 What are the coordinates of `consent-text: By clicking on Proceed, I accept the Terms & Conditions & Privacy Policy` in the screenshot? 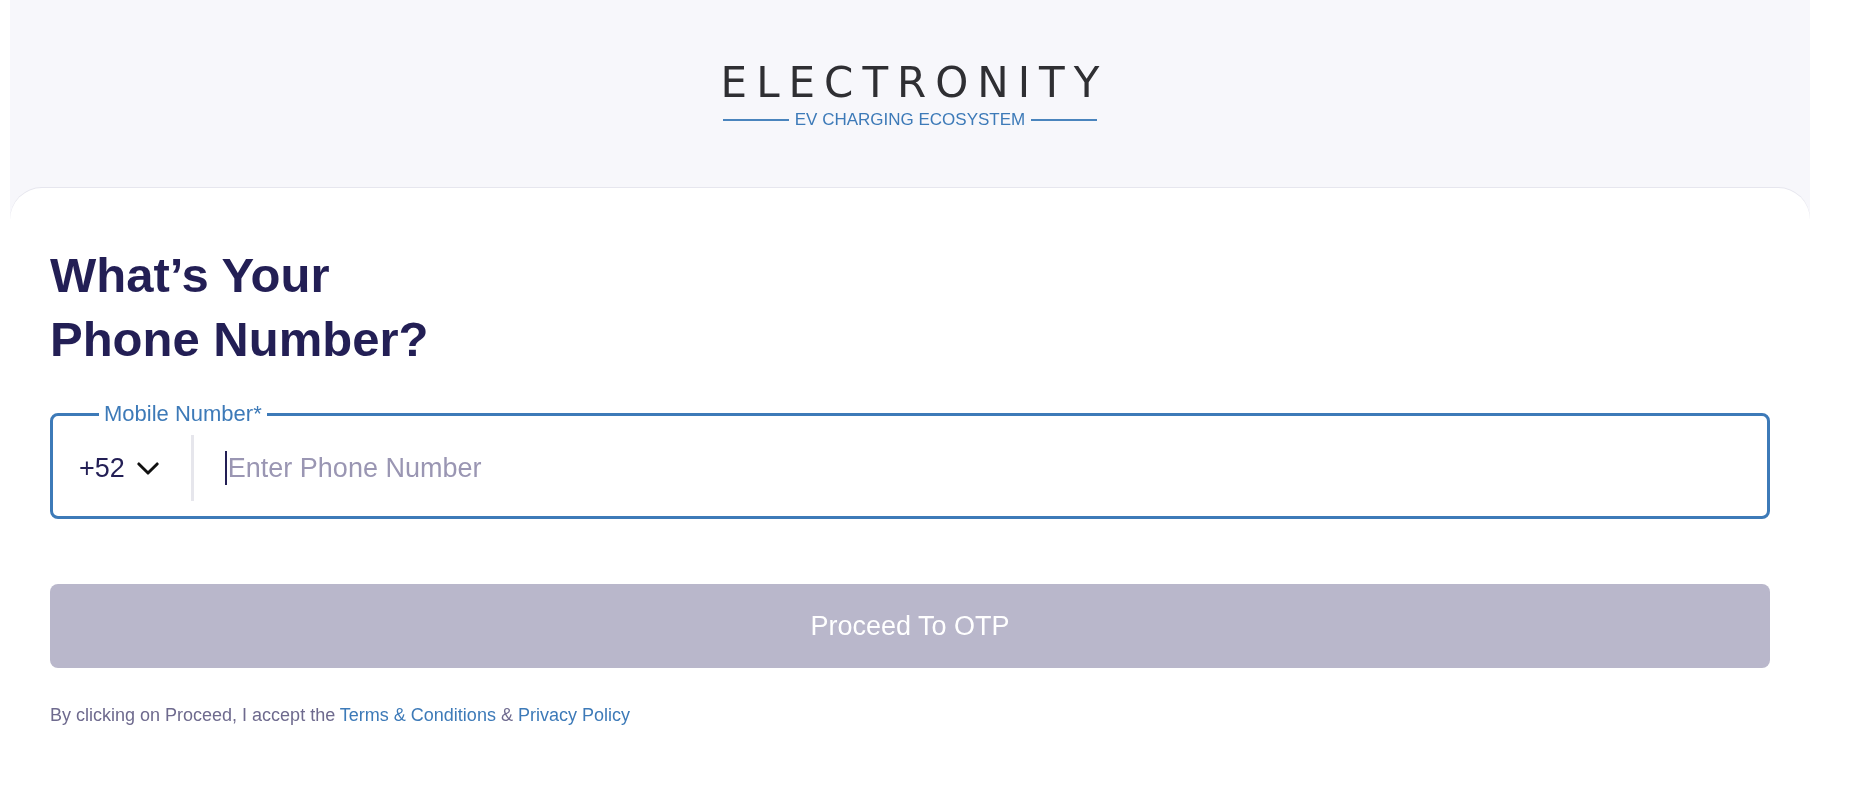 It's located at (340, 715).